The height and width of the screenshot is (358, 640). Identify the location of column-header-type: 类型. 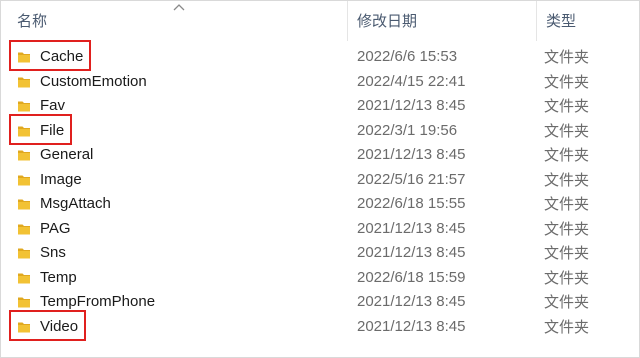
(591, 21).